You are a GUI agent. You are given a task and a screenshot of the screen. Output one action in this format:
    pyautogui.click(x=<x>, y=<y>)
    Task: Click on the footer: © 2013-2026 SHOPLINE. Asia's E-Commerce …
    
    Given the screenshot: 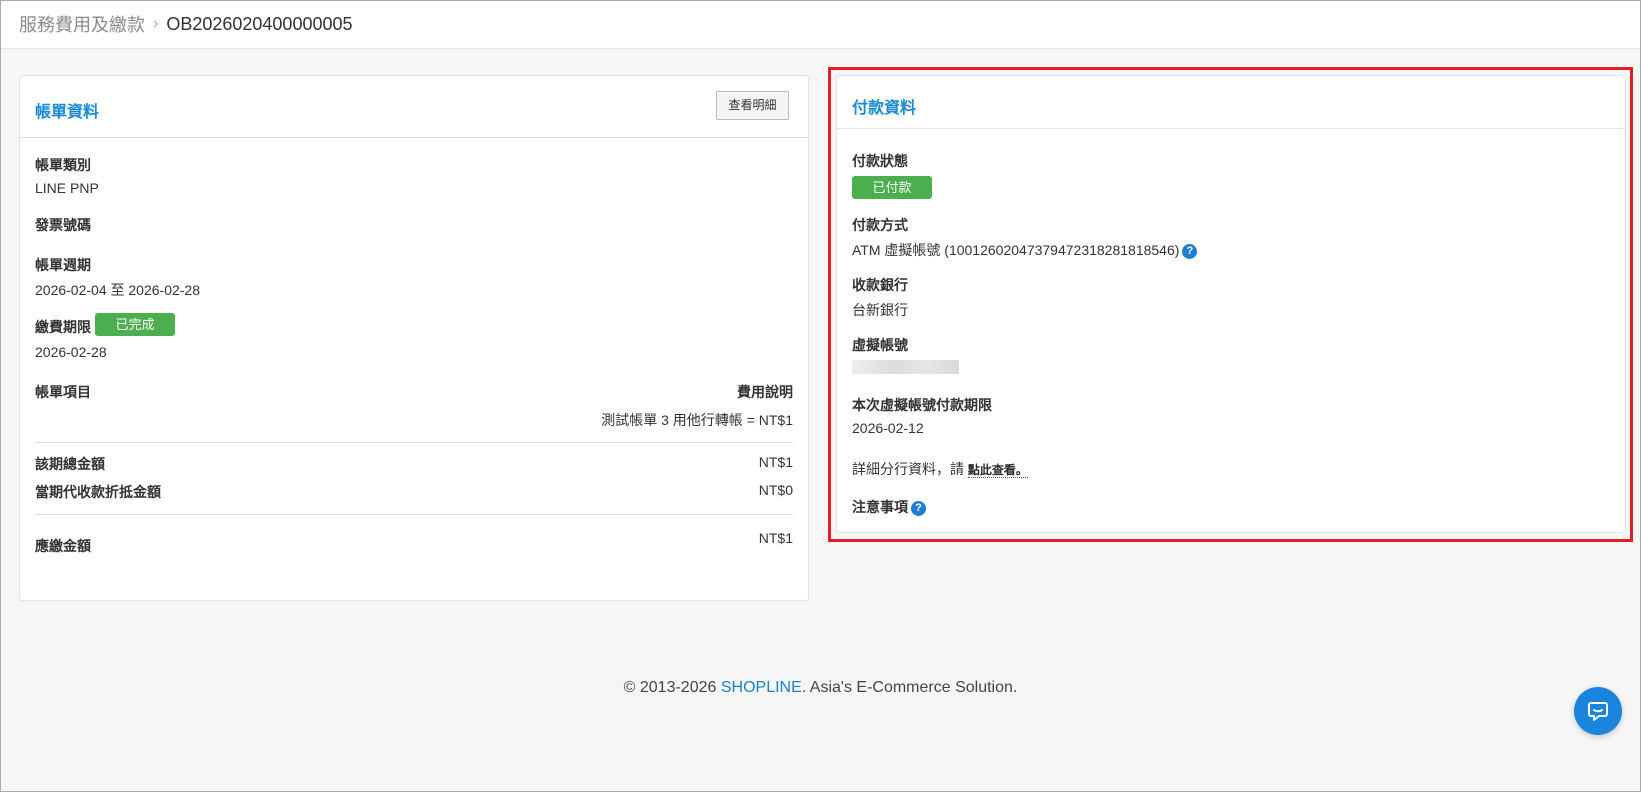 What is the action you would take?
    pyautogui.click(x=820, y=688)
    